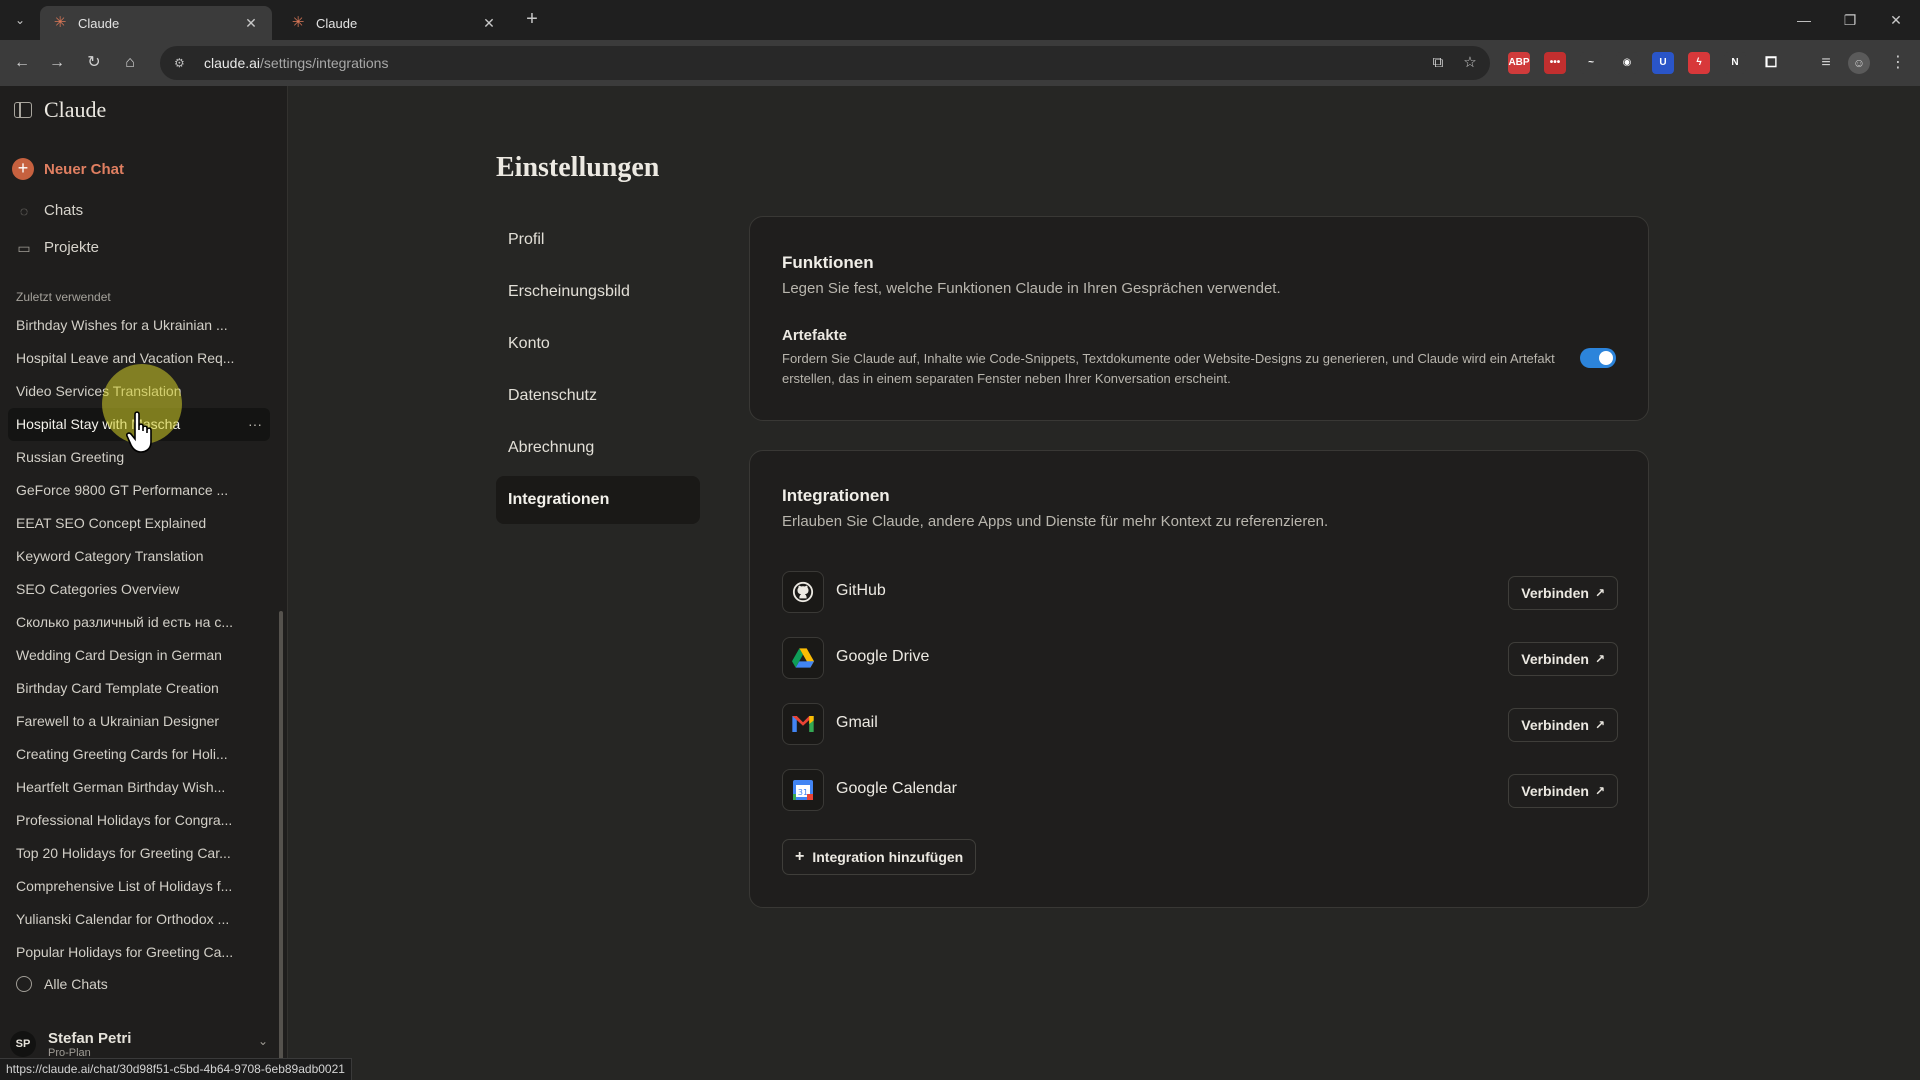 The width and height of the screenshot is (1920, 1080). I want to click on minimize-icon: —, so click(1804, 20).